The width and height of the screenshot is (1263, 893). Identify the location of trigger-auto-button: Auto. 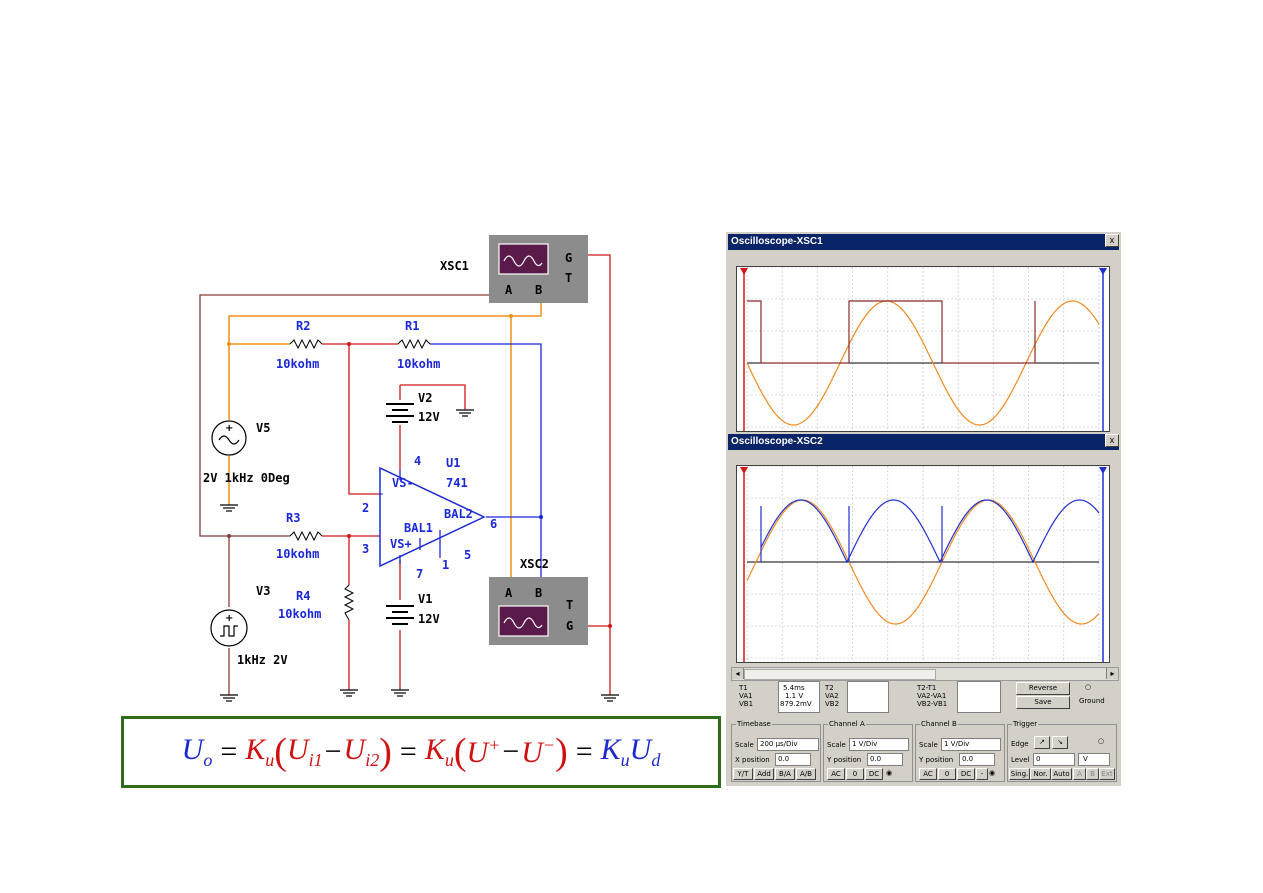
(1061, 774).